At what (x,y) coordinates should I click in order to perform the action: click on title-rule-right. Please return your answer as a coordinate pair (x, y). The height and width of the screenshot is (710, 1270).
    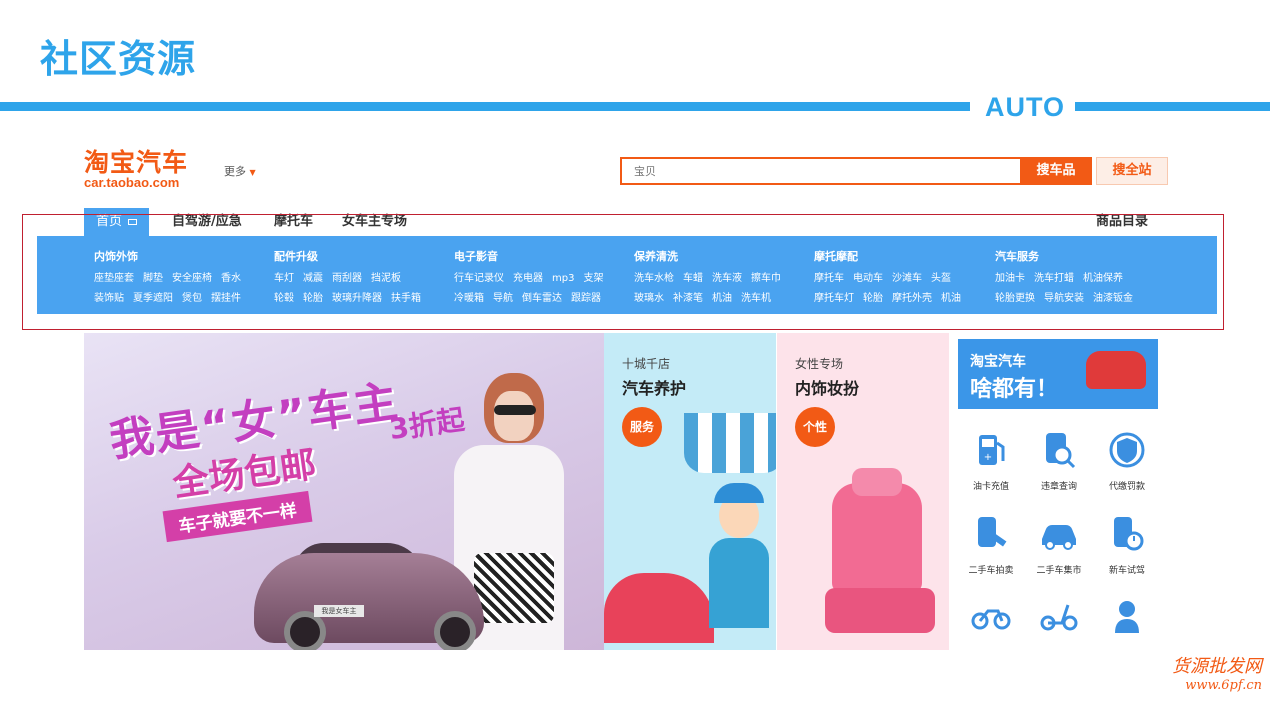
    Looking at the image, I should click on (1172, 106).